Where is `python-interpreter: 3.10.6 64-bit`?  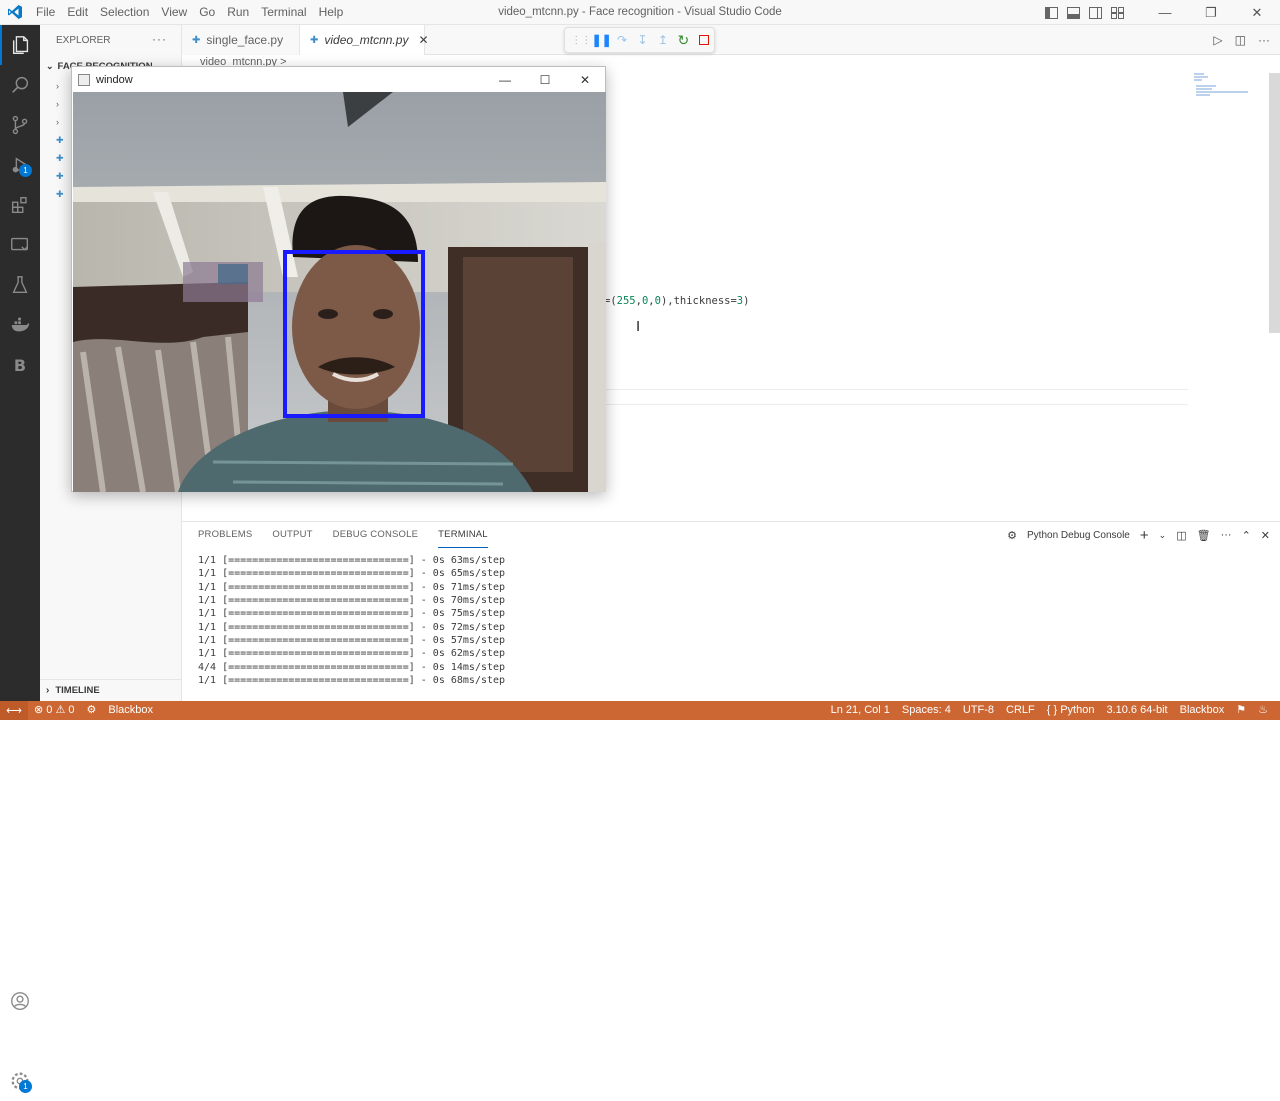
python-interpreter: 3.10.6 64-bit is located at coordinates (1136, 710).